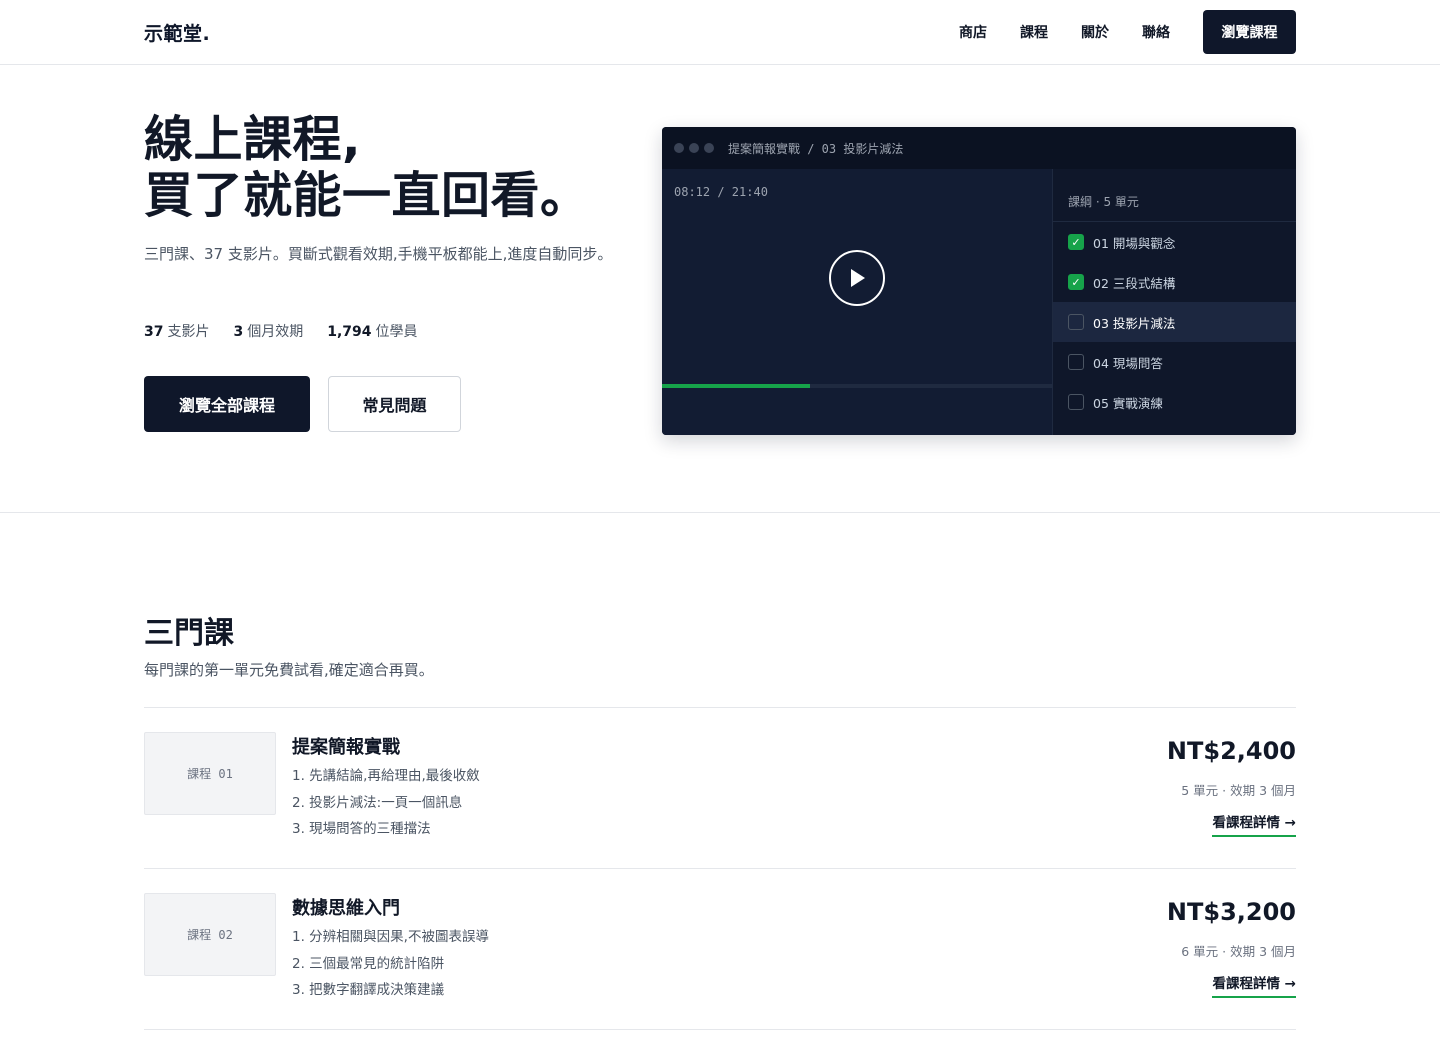  What do you see at coordinates (189, 633) in the screenshot?
I see `courses-title: 三門課` at bounding box center [189, 633].